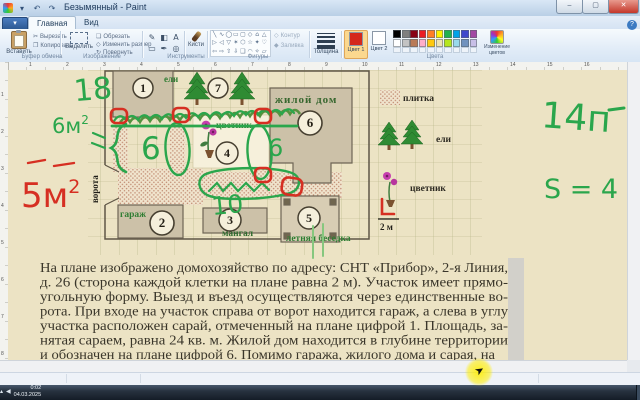  What do you see at coordinates (113, 36) in the screenshot?
I see `crop-button: ❏ Обрезать` at bounding box center [113, 36].